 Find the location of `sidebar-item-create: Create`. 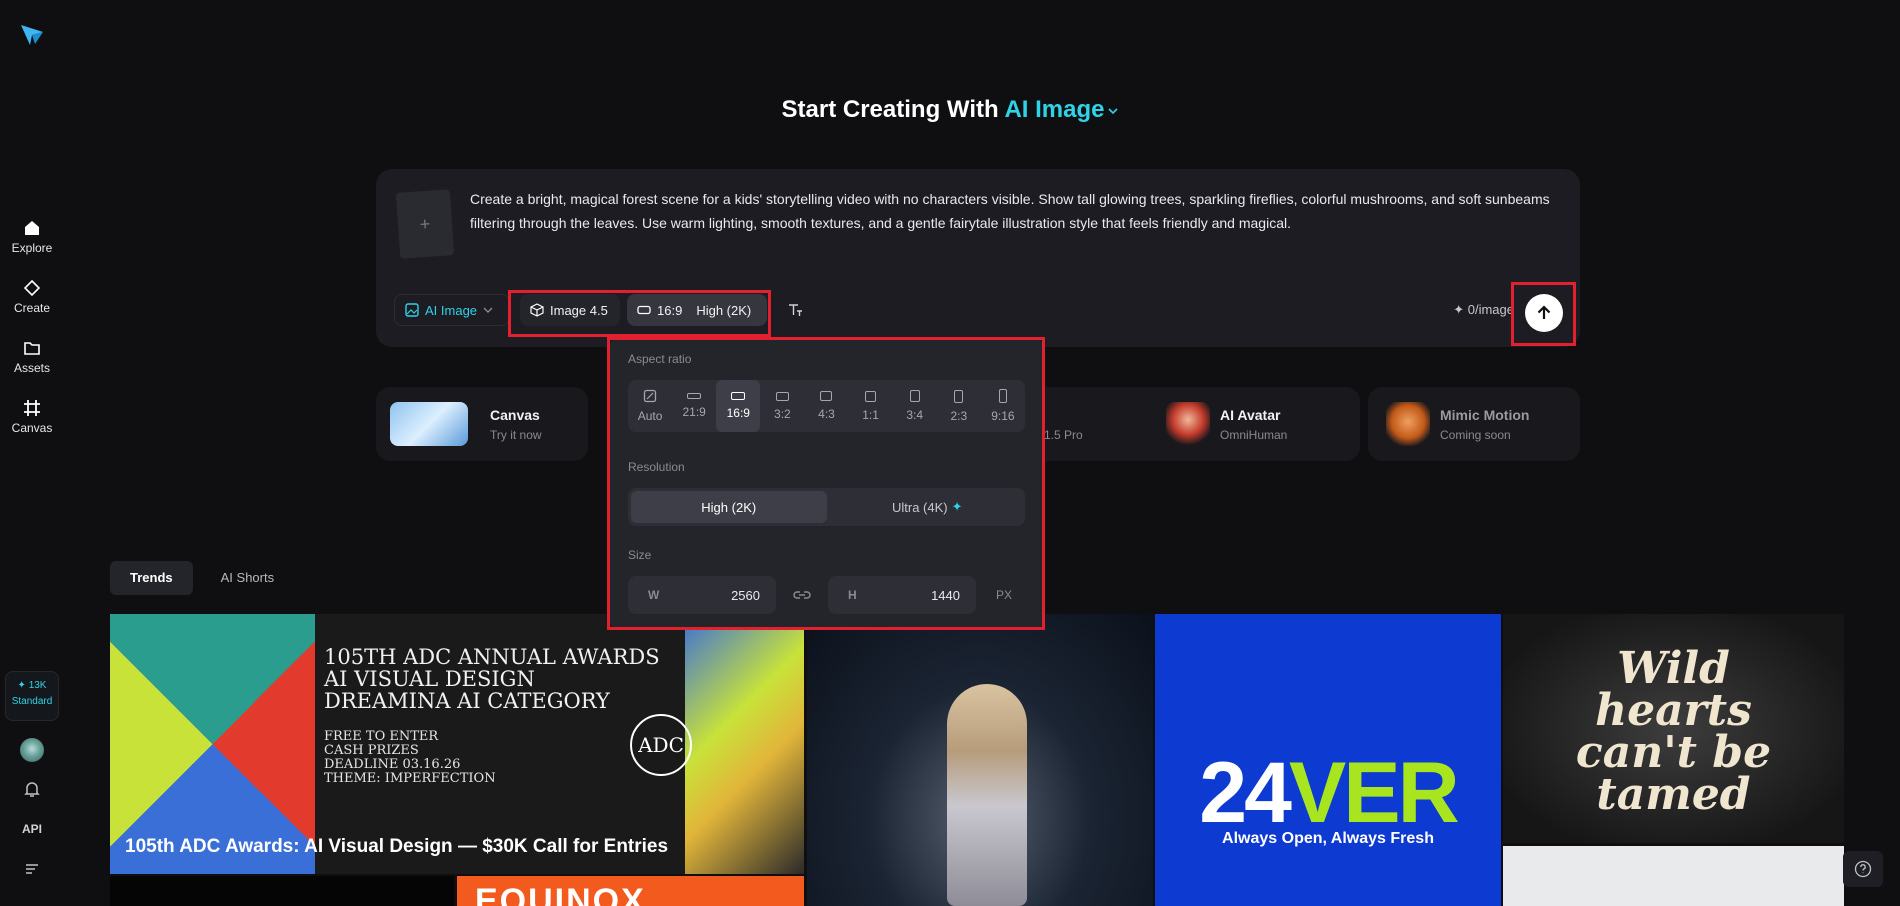

sidebar-item-create: Create is located at coordinates (32, 297).